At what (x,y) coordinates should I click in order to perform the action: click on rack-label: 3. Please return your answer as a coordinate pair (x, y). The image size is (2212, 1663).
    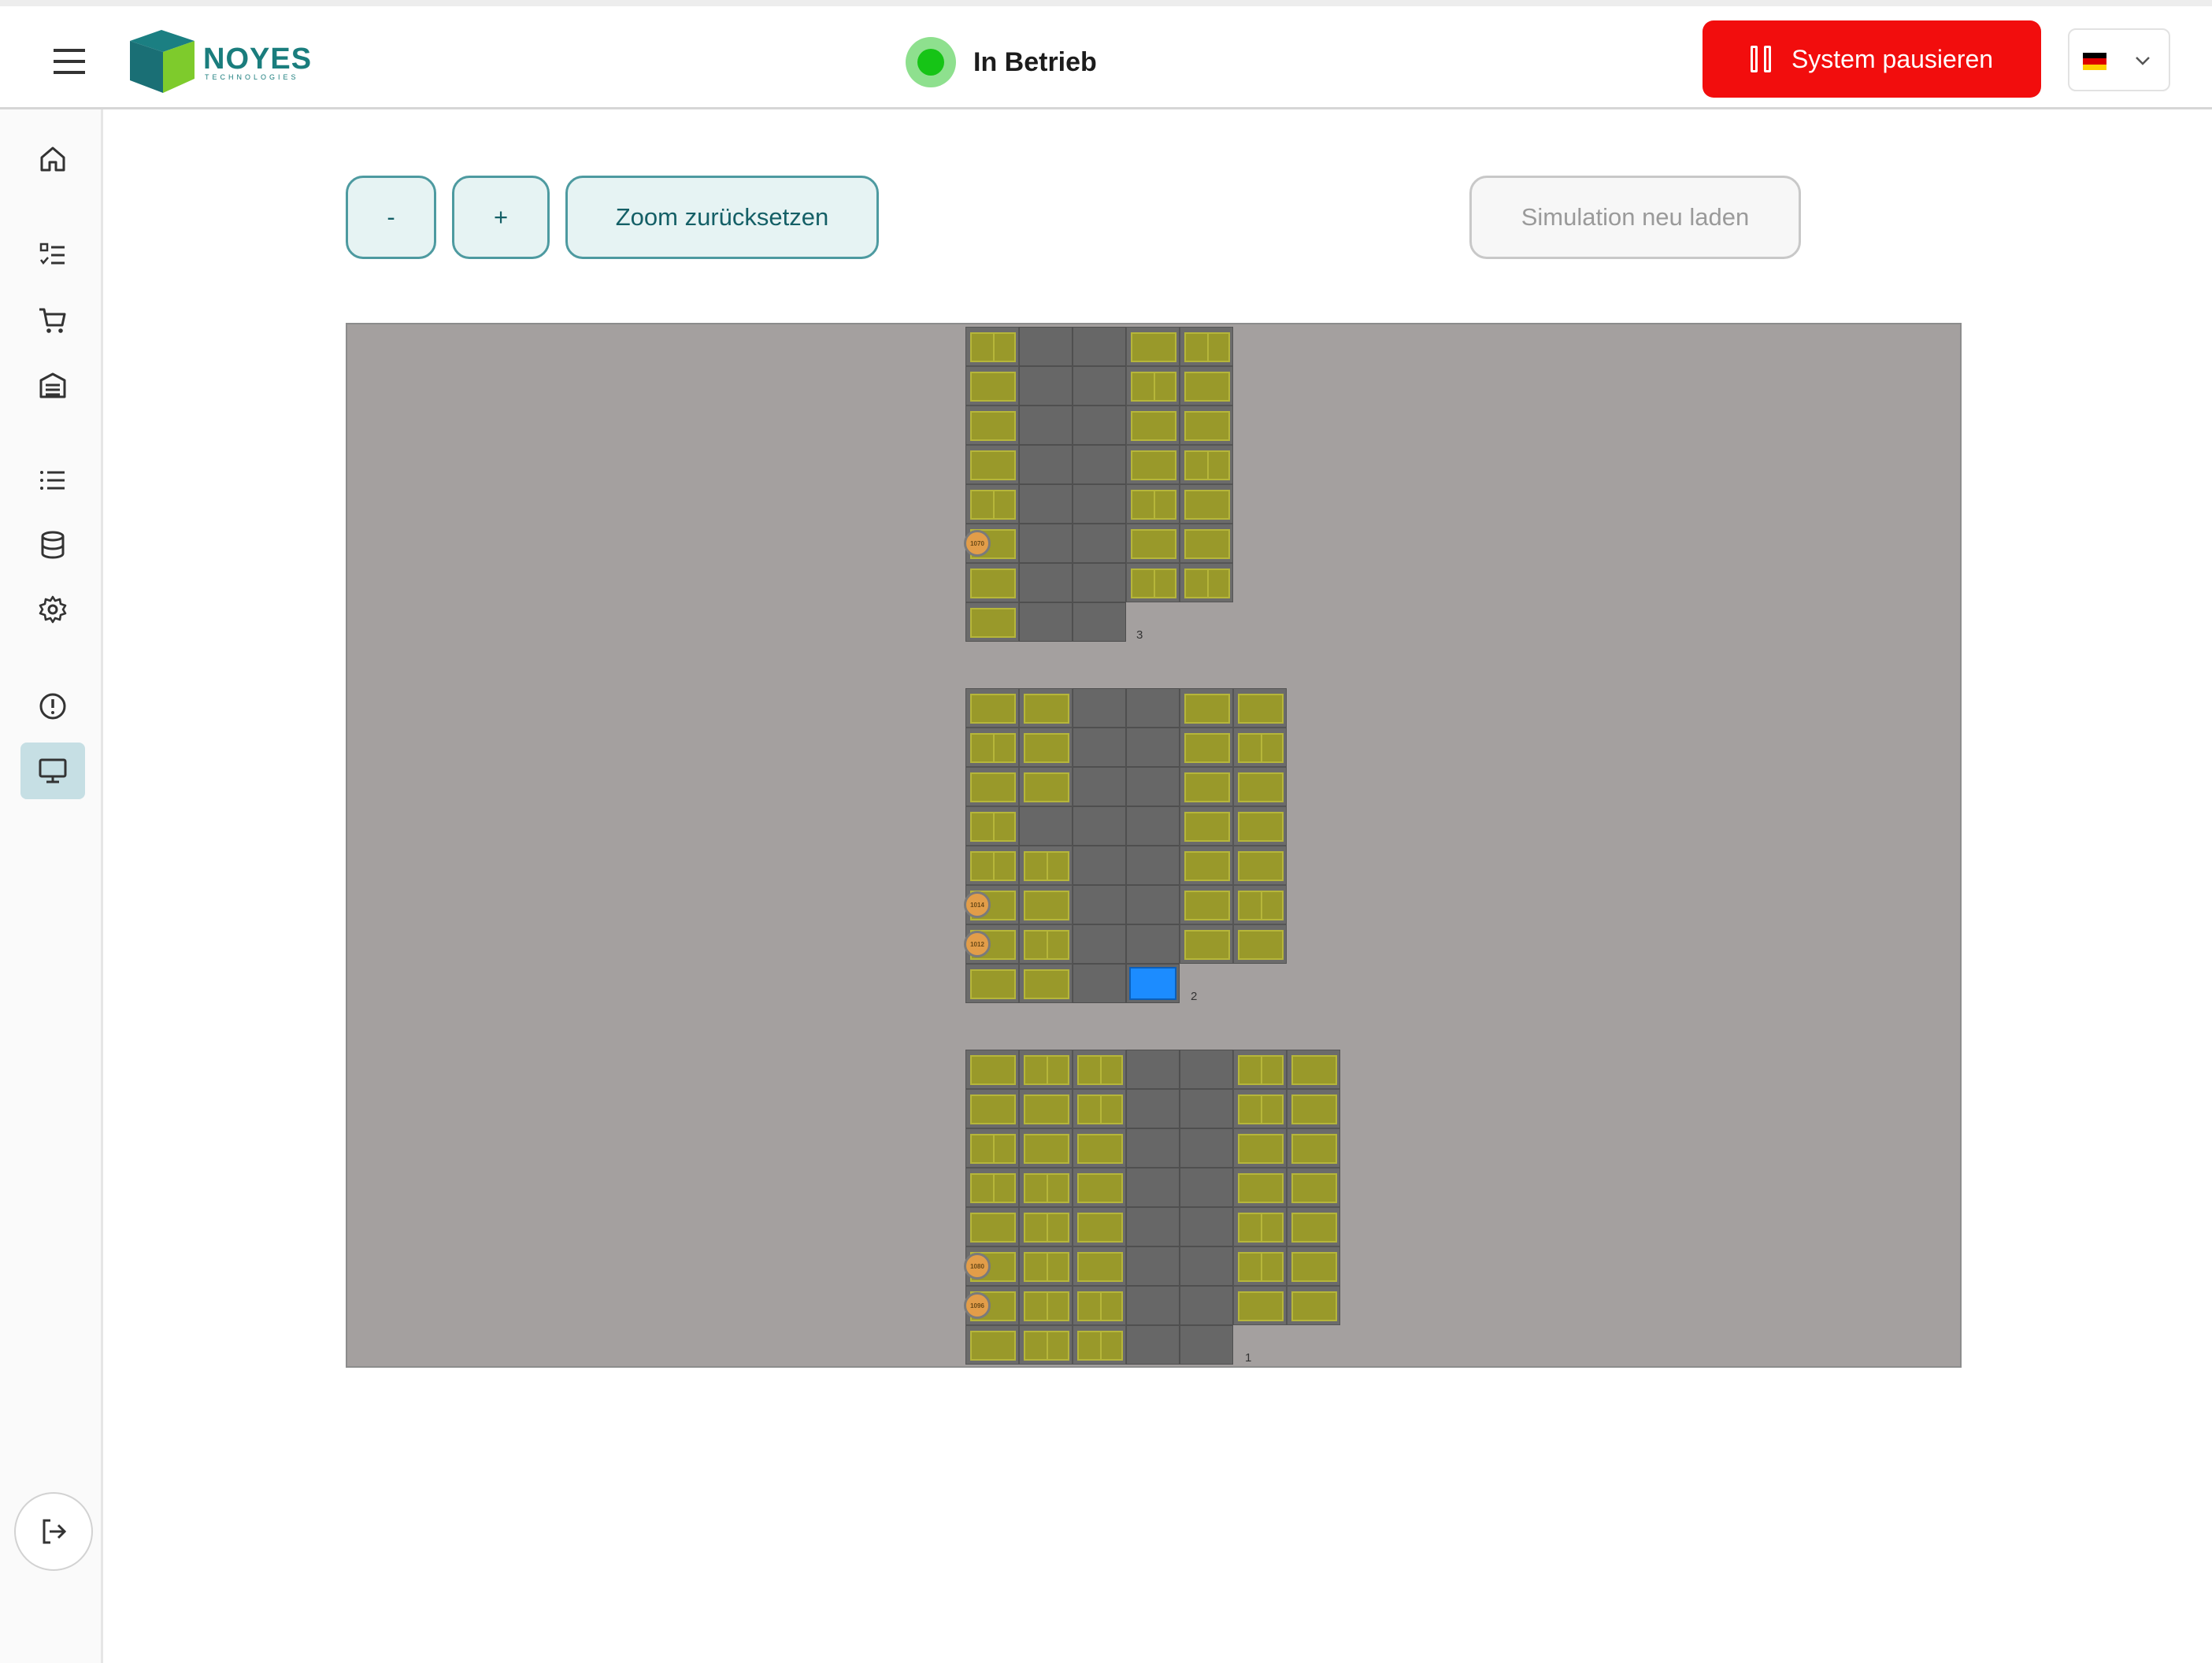
    Looking at the image, I should click on (1139, 635).